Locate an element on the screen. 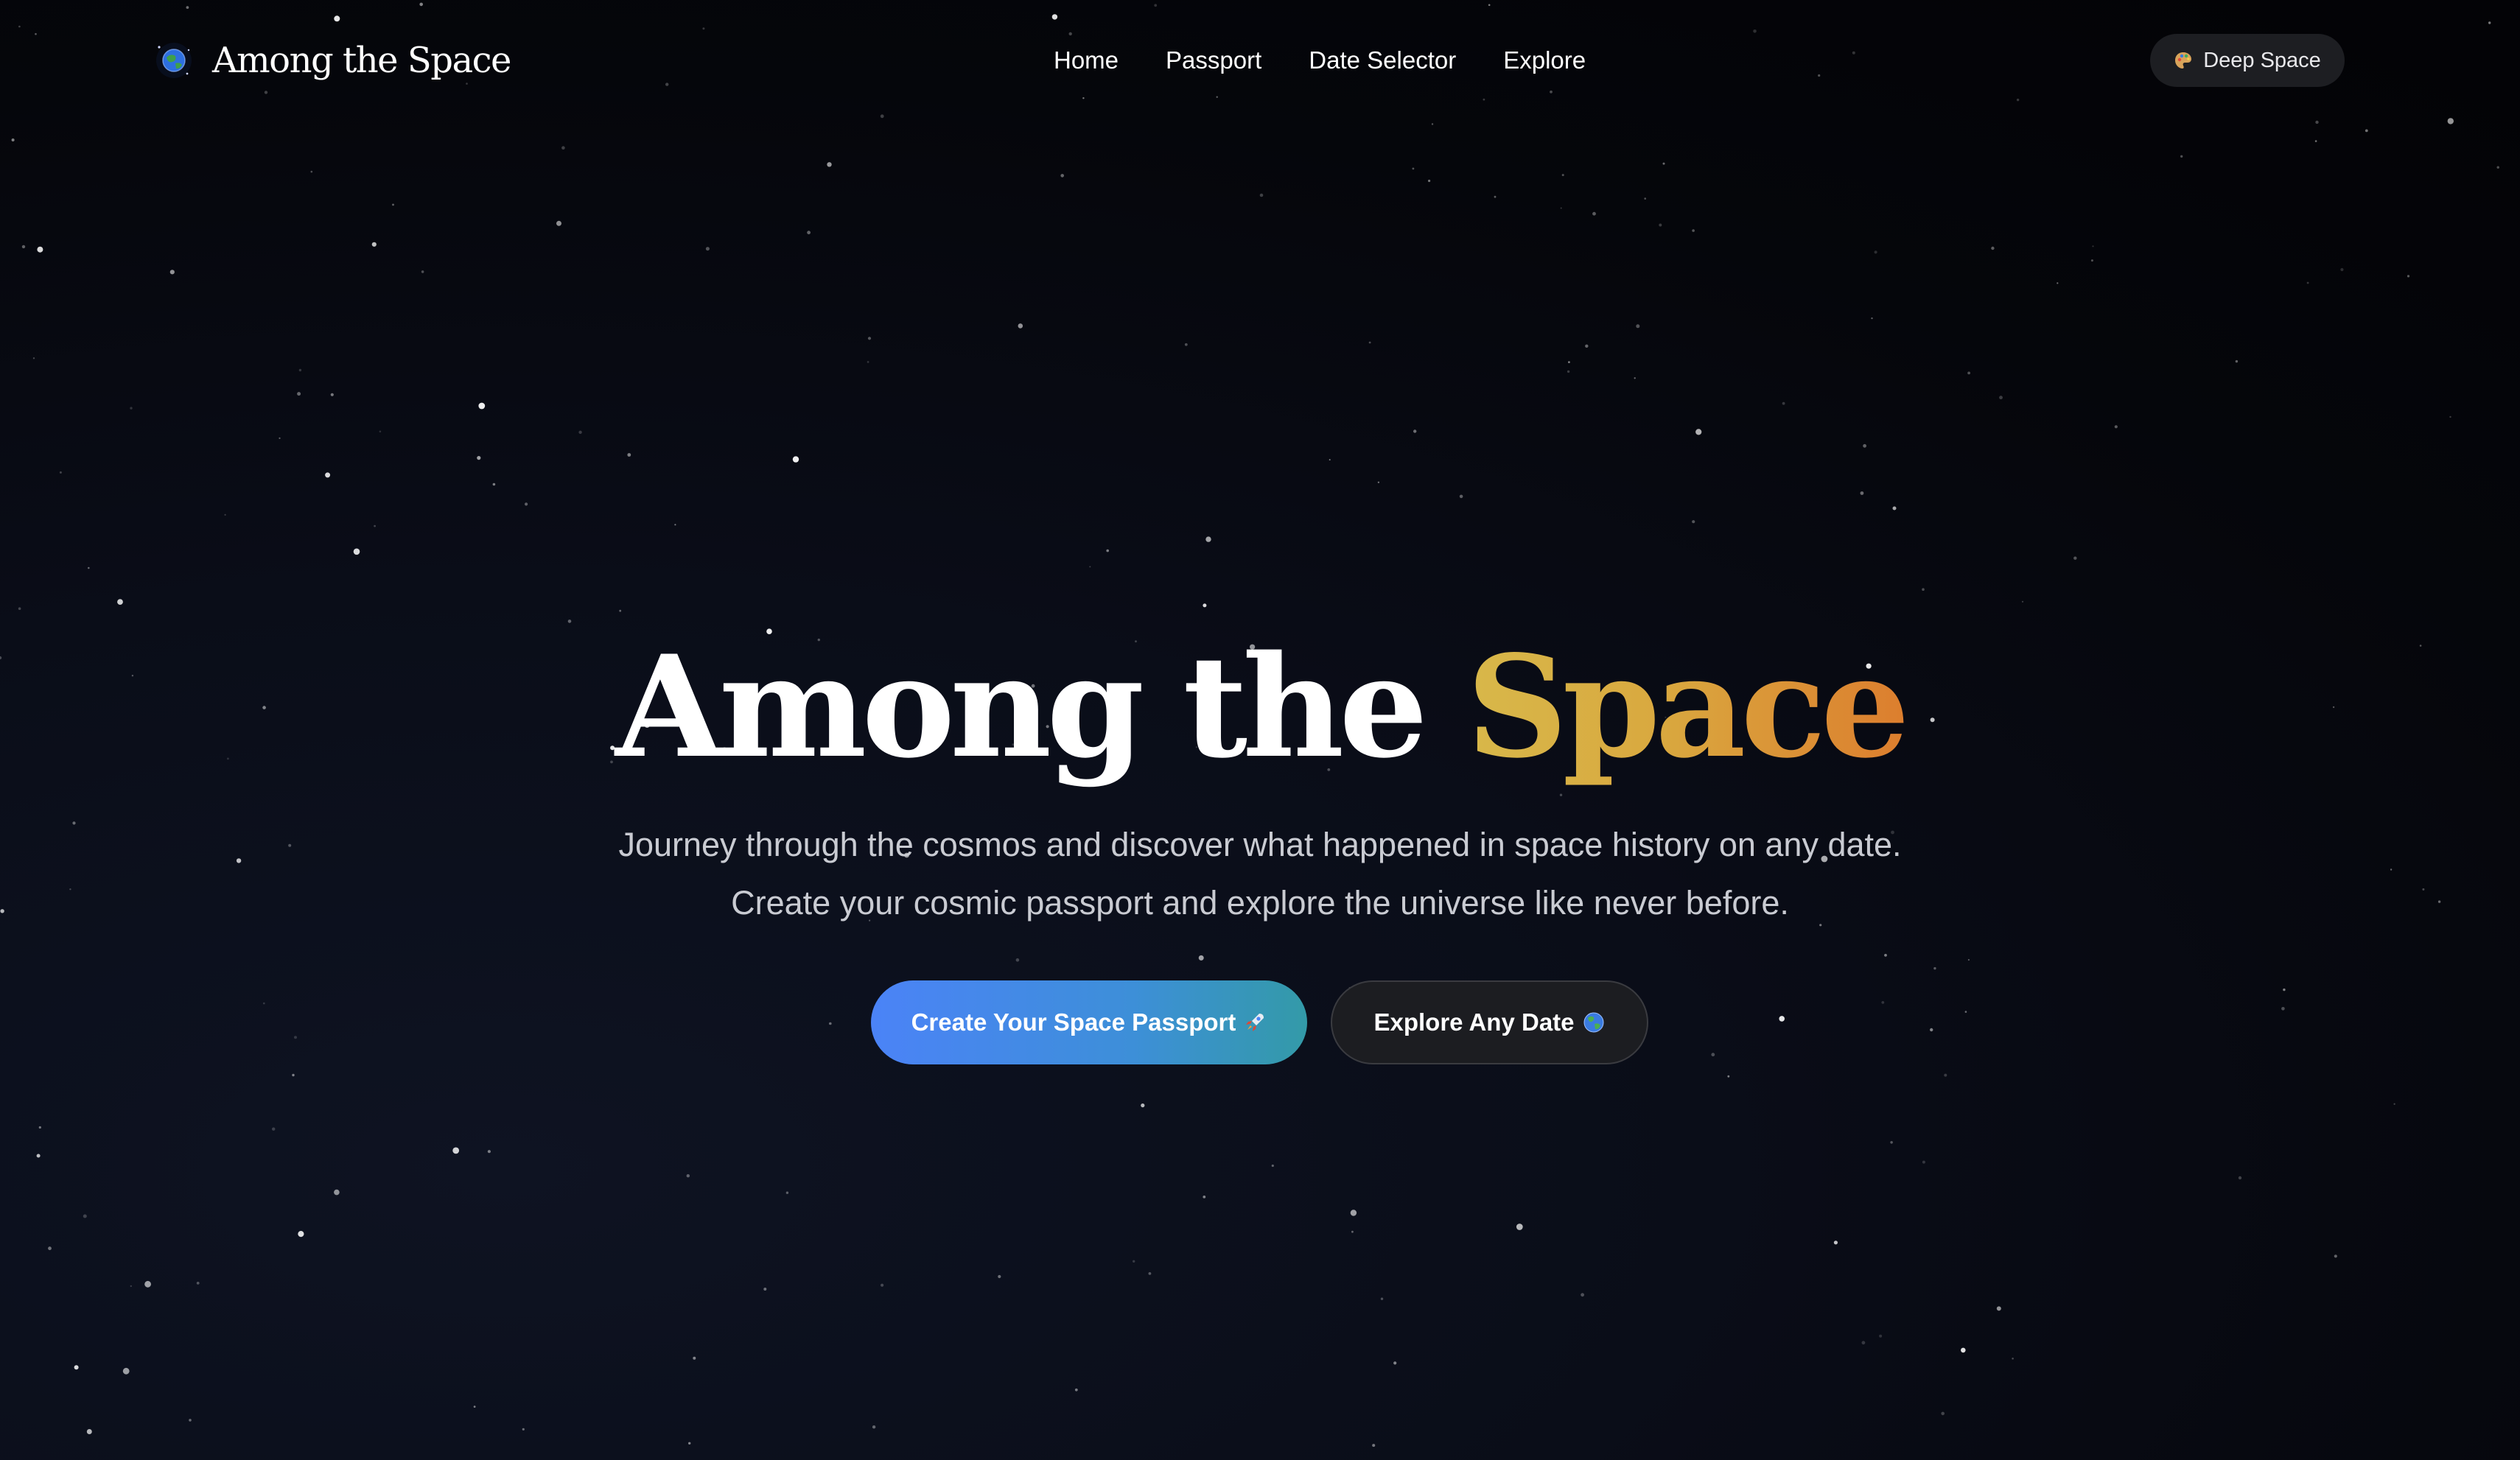 This screenshot has width=2520, height=1460. globe-icon is located at coordinates (1593, 1022).